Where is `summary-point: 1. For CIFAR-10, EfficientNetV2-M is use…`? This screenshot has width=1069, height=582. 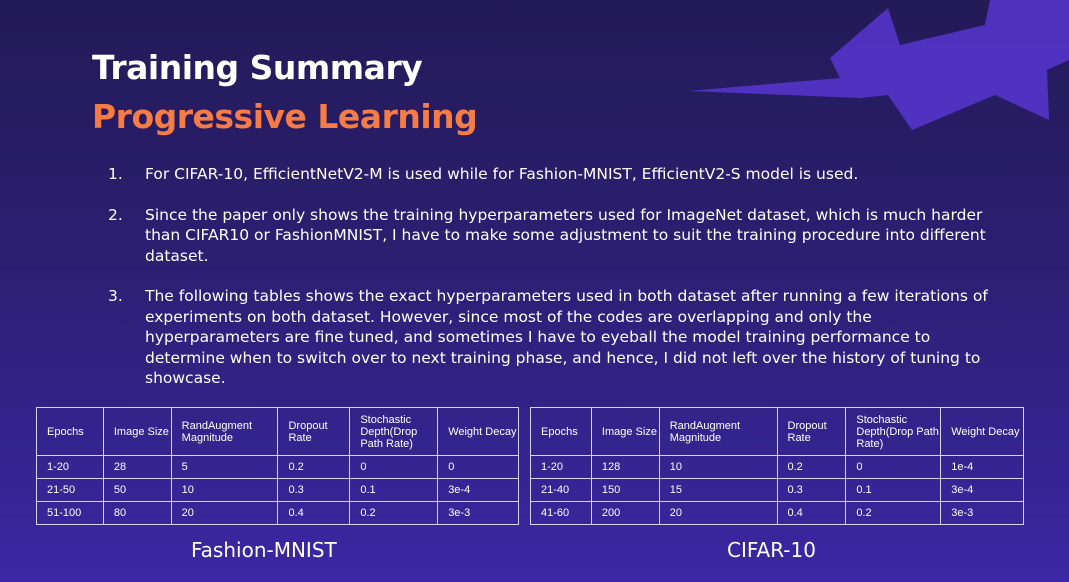
summary-point: 1. For CIFAR-10, EfficientNetV2-M is use… is located at coordinates (548, 174).